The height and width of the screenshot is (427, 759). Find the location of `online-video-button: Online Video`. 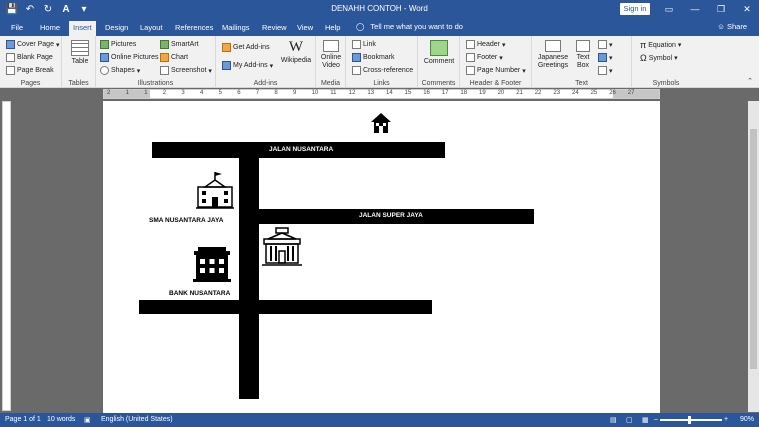

online-video-button: Online Video is located at coordinates (331, 55).